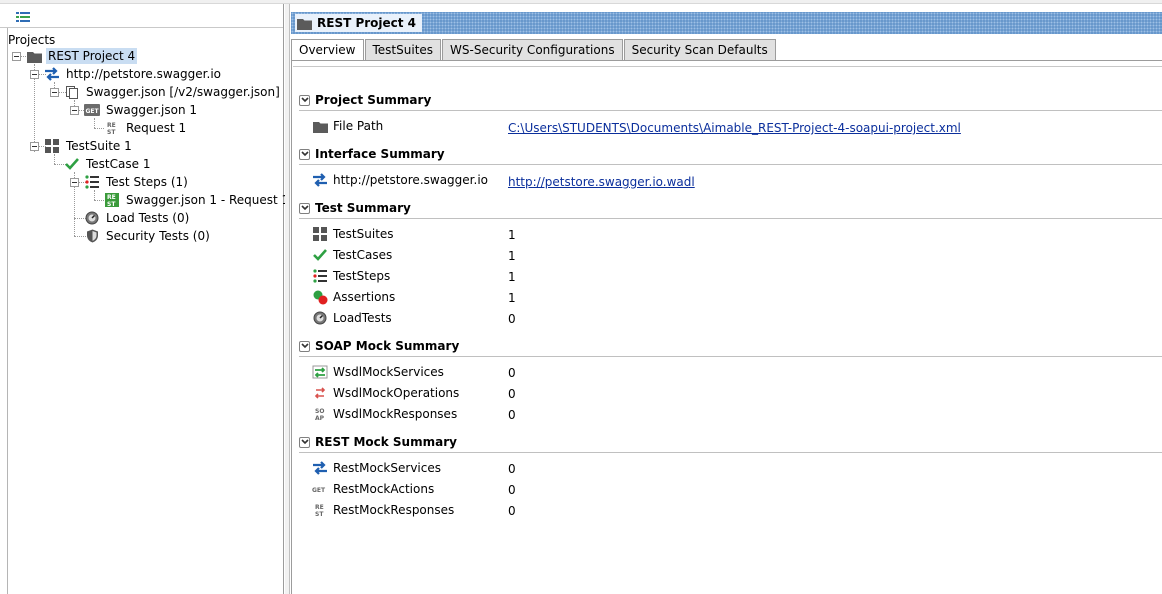 The width and height of the screenshot is (1162, 594). What do you see at coordinates (141, 16) in the screenshot?
I see `navigator-toolbar` at bounding box center [141, 16].